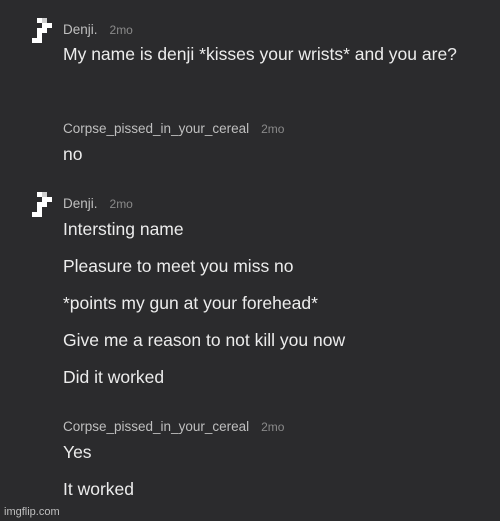 The image size is (500, 521). Describe the element at coordinates (77, 452) in the screenshot. I see `message-text: Yes` at that location.